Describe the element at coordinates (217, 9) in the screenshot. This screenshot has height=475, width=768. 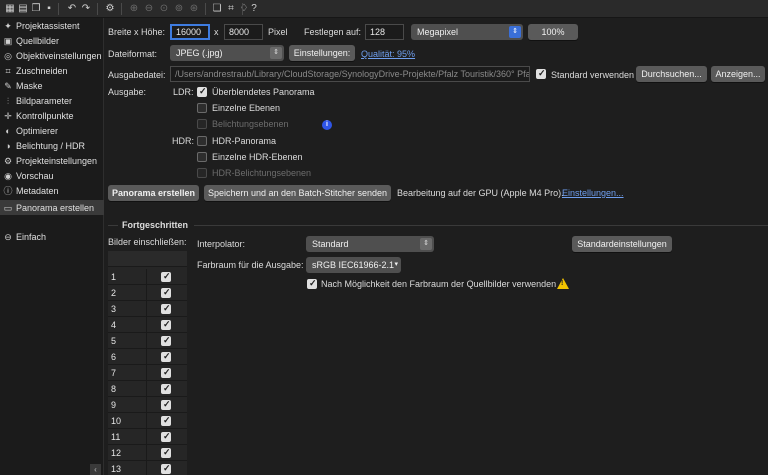
I see `window-icon: ❏` at that location.